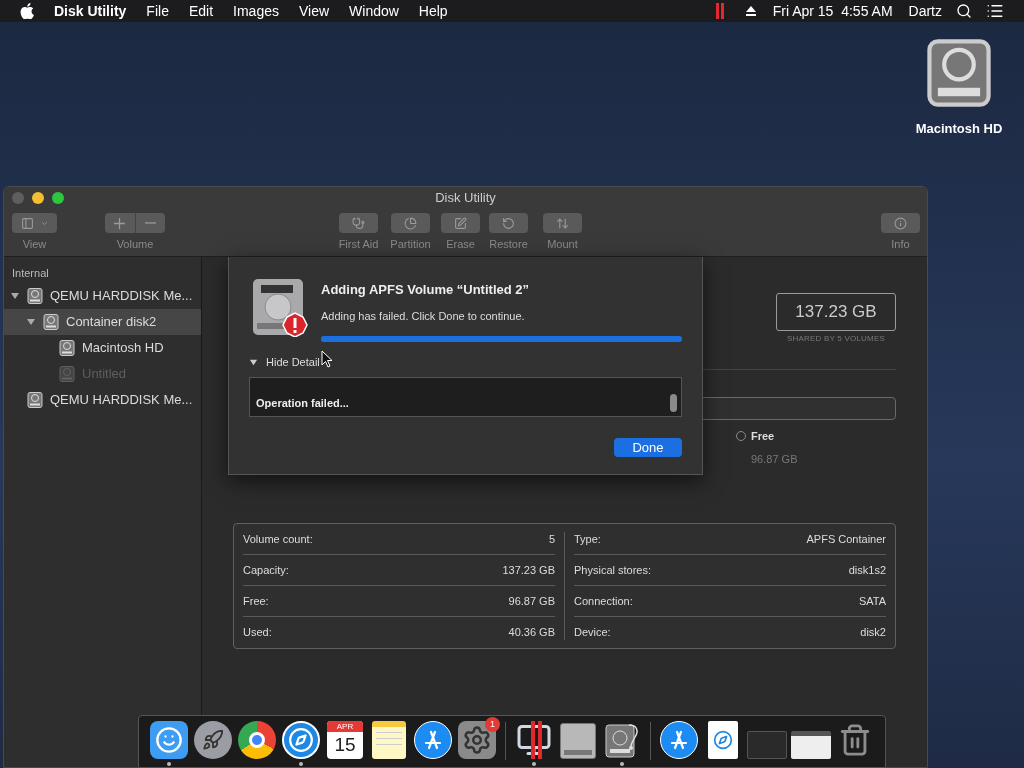  Describe the element at coordinates (508, 244) in the screenshot. I see `toolbar-label: Restore` at that location.